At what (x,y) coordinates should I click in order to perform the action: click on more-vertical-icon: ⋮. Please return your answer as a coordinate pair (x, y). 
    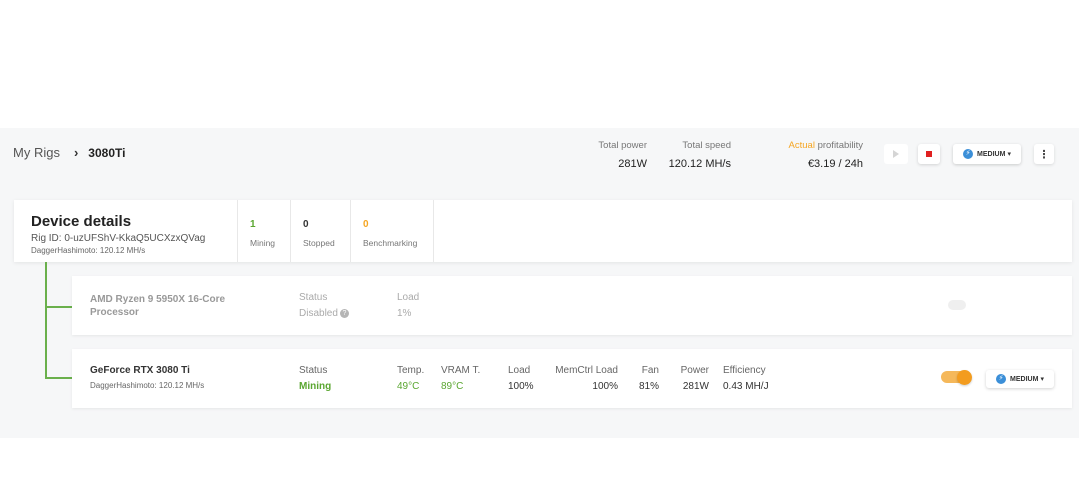
    Looking at the image, I should click on (1044, 154).